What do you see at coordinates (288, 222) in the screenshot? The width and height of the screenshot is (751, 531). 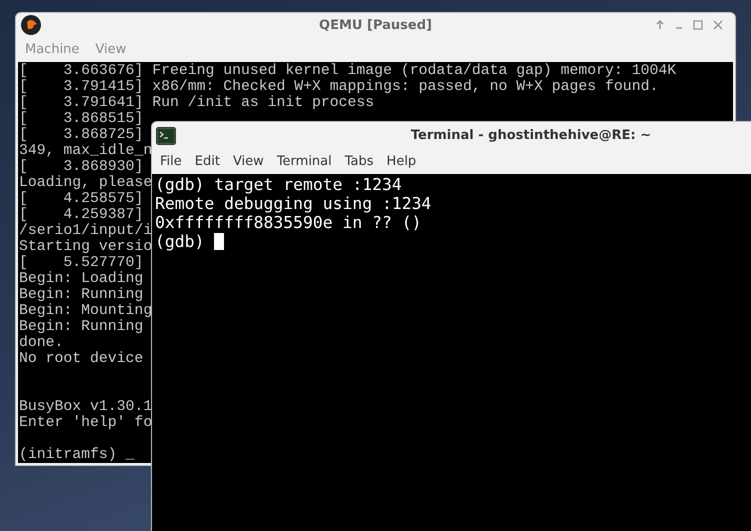 I see `terminal-line: 0xffffffff8835590e in ?? ()` at bounding box center [288, 222].